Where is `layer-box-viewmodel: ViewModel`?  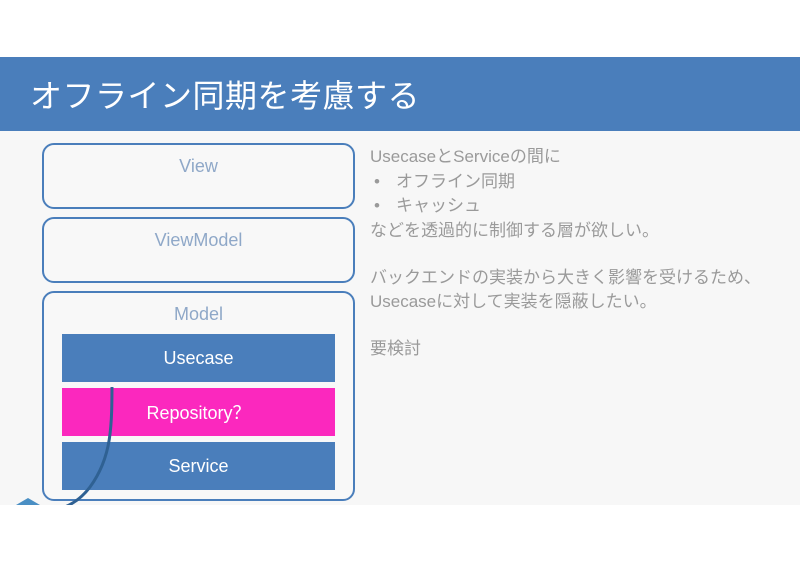 layer-box-viewmodel: ViewModel is located at coordinates (198, 250).